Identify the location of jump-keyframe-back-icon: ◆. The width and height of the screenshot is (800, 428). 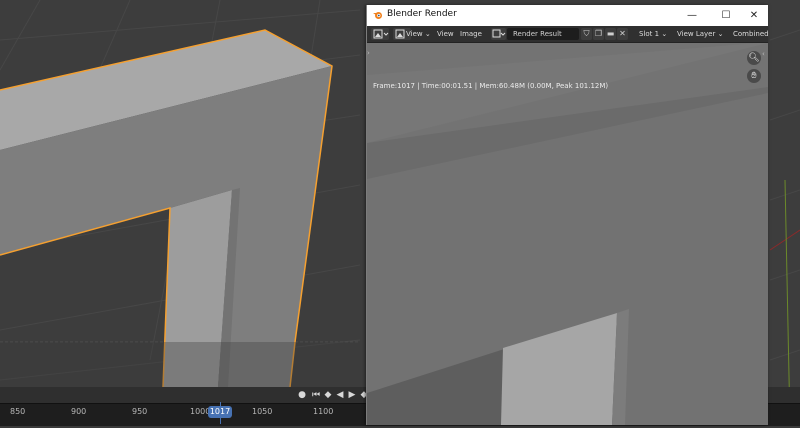
(328, 395).